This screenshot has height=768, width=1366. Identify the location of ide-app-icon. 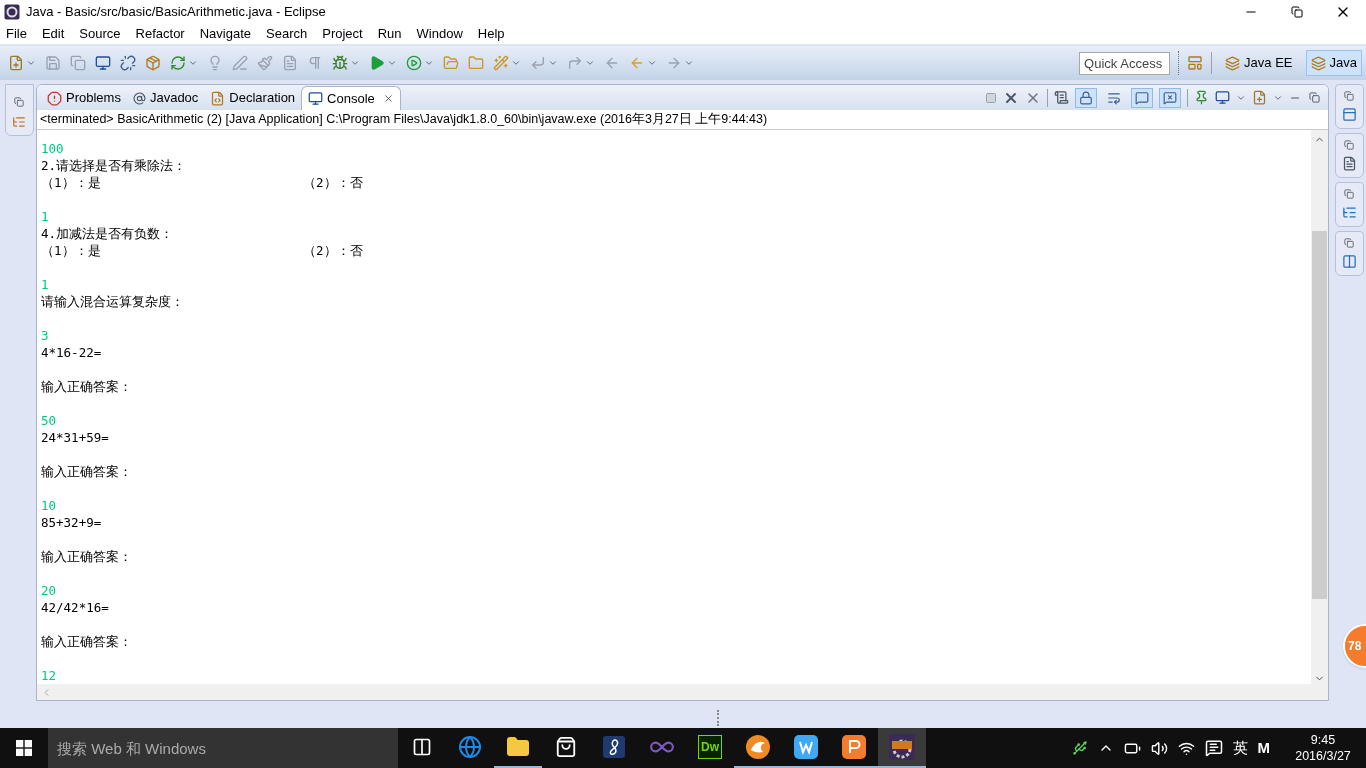
(902, 747).